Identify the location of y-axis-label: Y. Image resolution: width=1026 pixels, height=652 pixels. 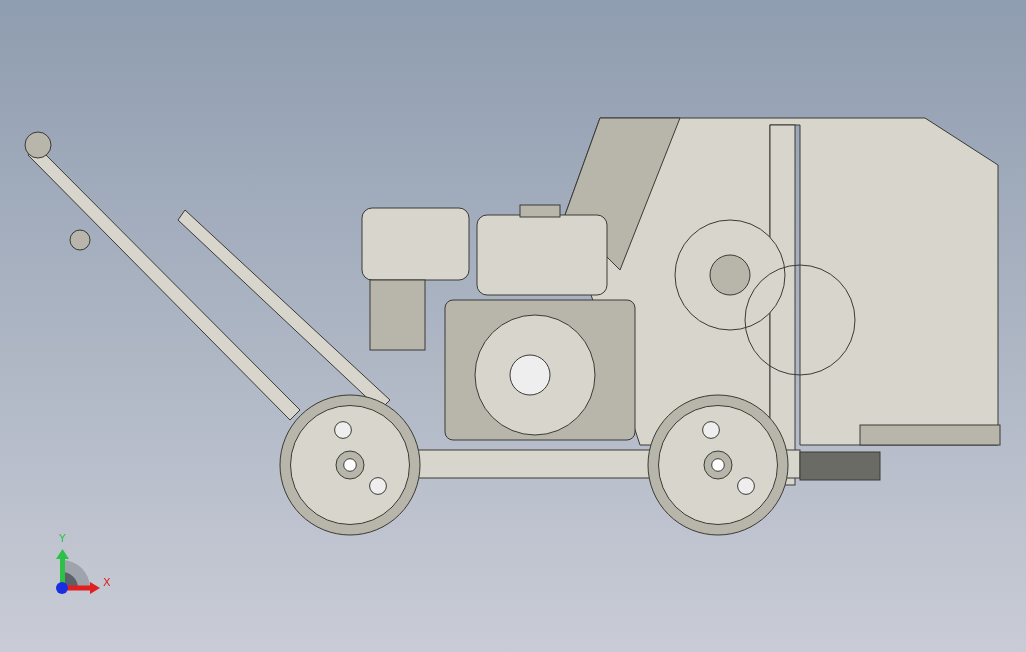
(62, 538).